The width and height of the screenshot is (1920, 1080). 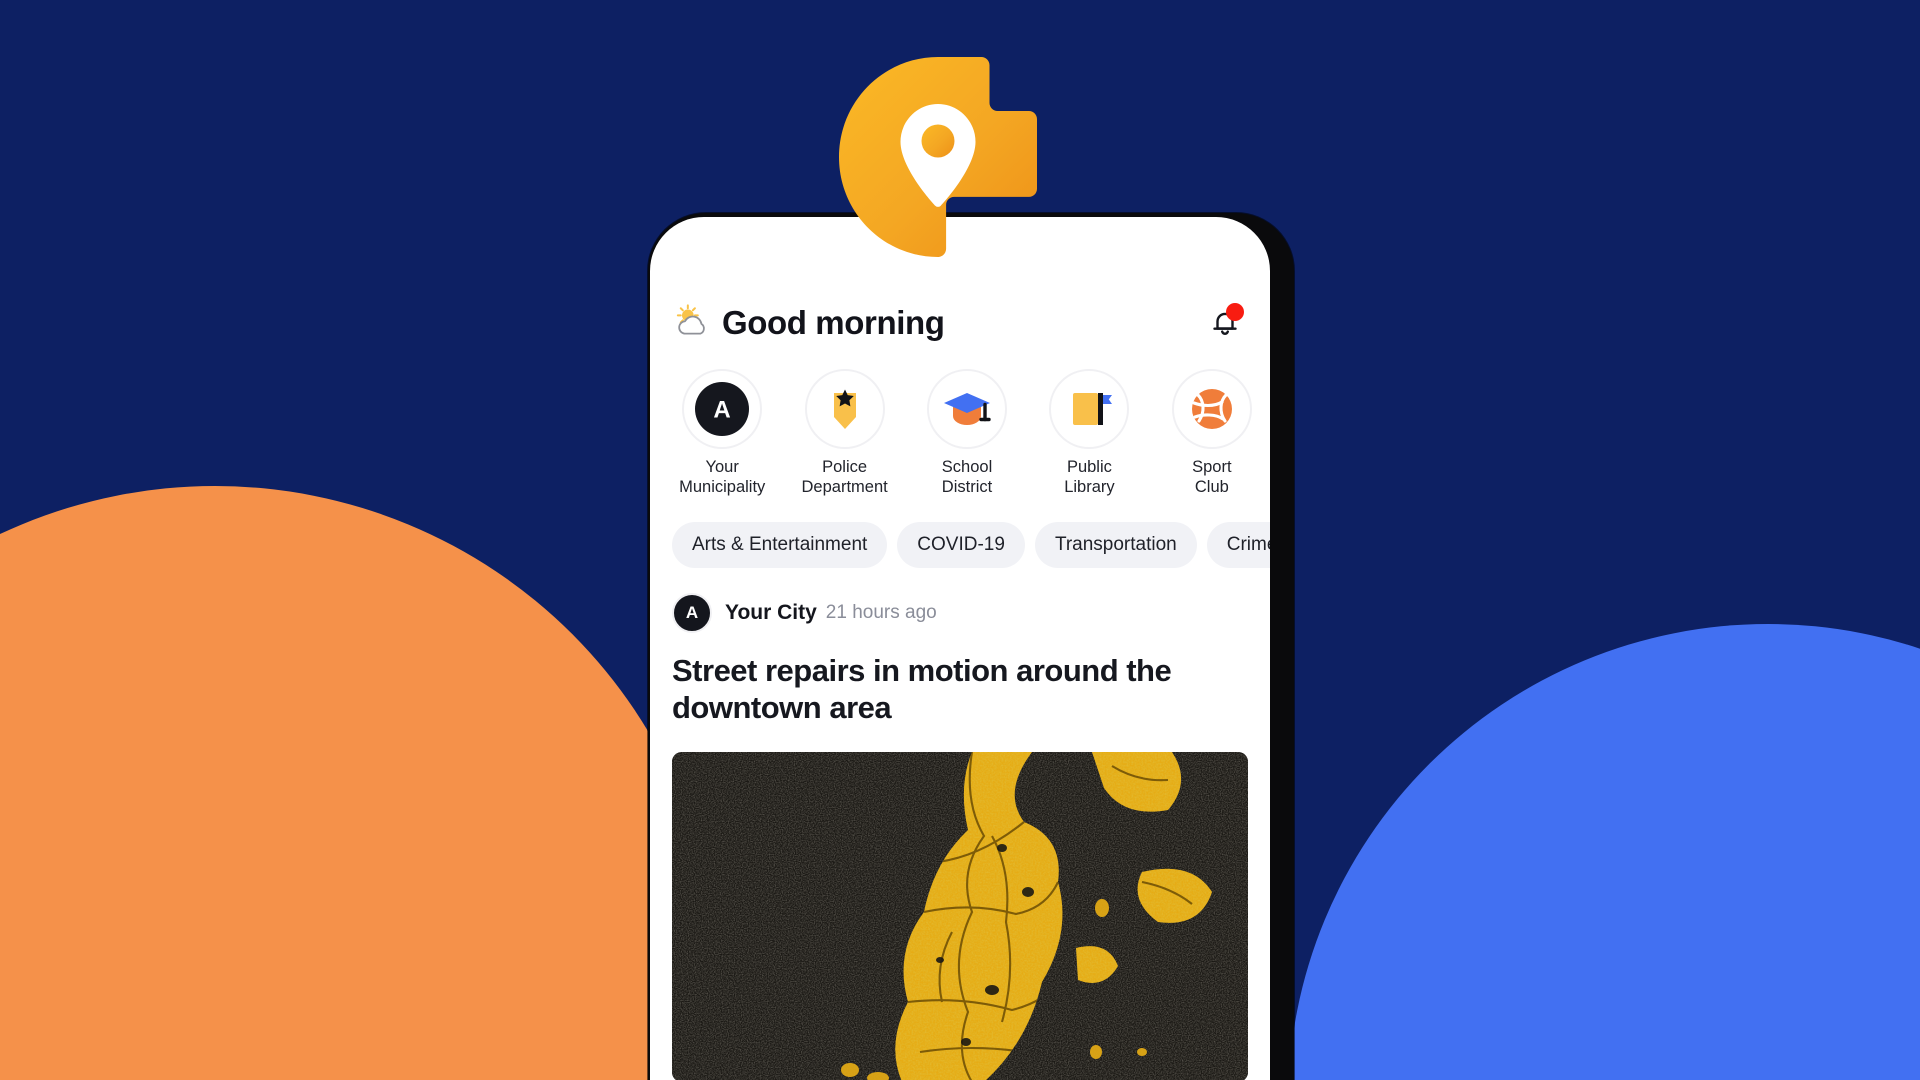 What do you see at coordinates (1238, 545) in the screenshot?
I see `topic-chip-crime: Crime` at bounding box center [1238, 545].